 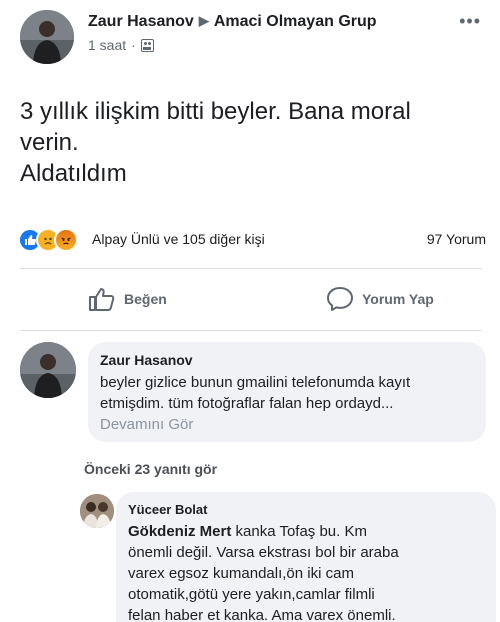 I want to click on like-label: Beğen, so click(x=145, y=299).